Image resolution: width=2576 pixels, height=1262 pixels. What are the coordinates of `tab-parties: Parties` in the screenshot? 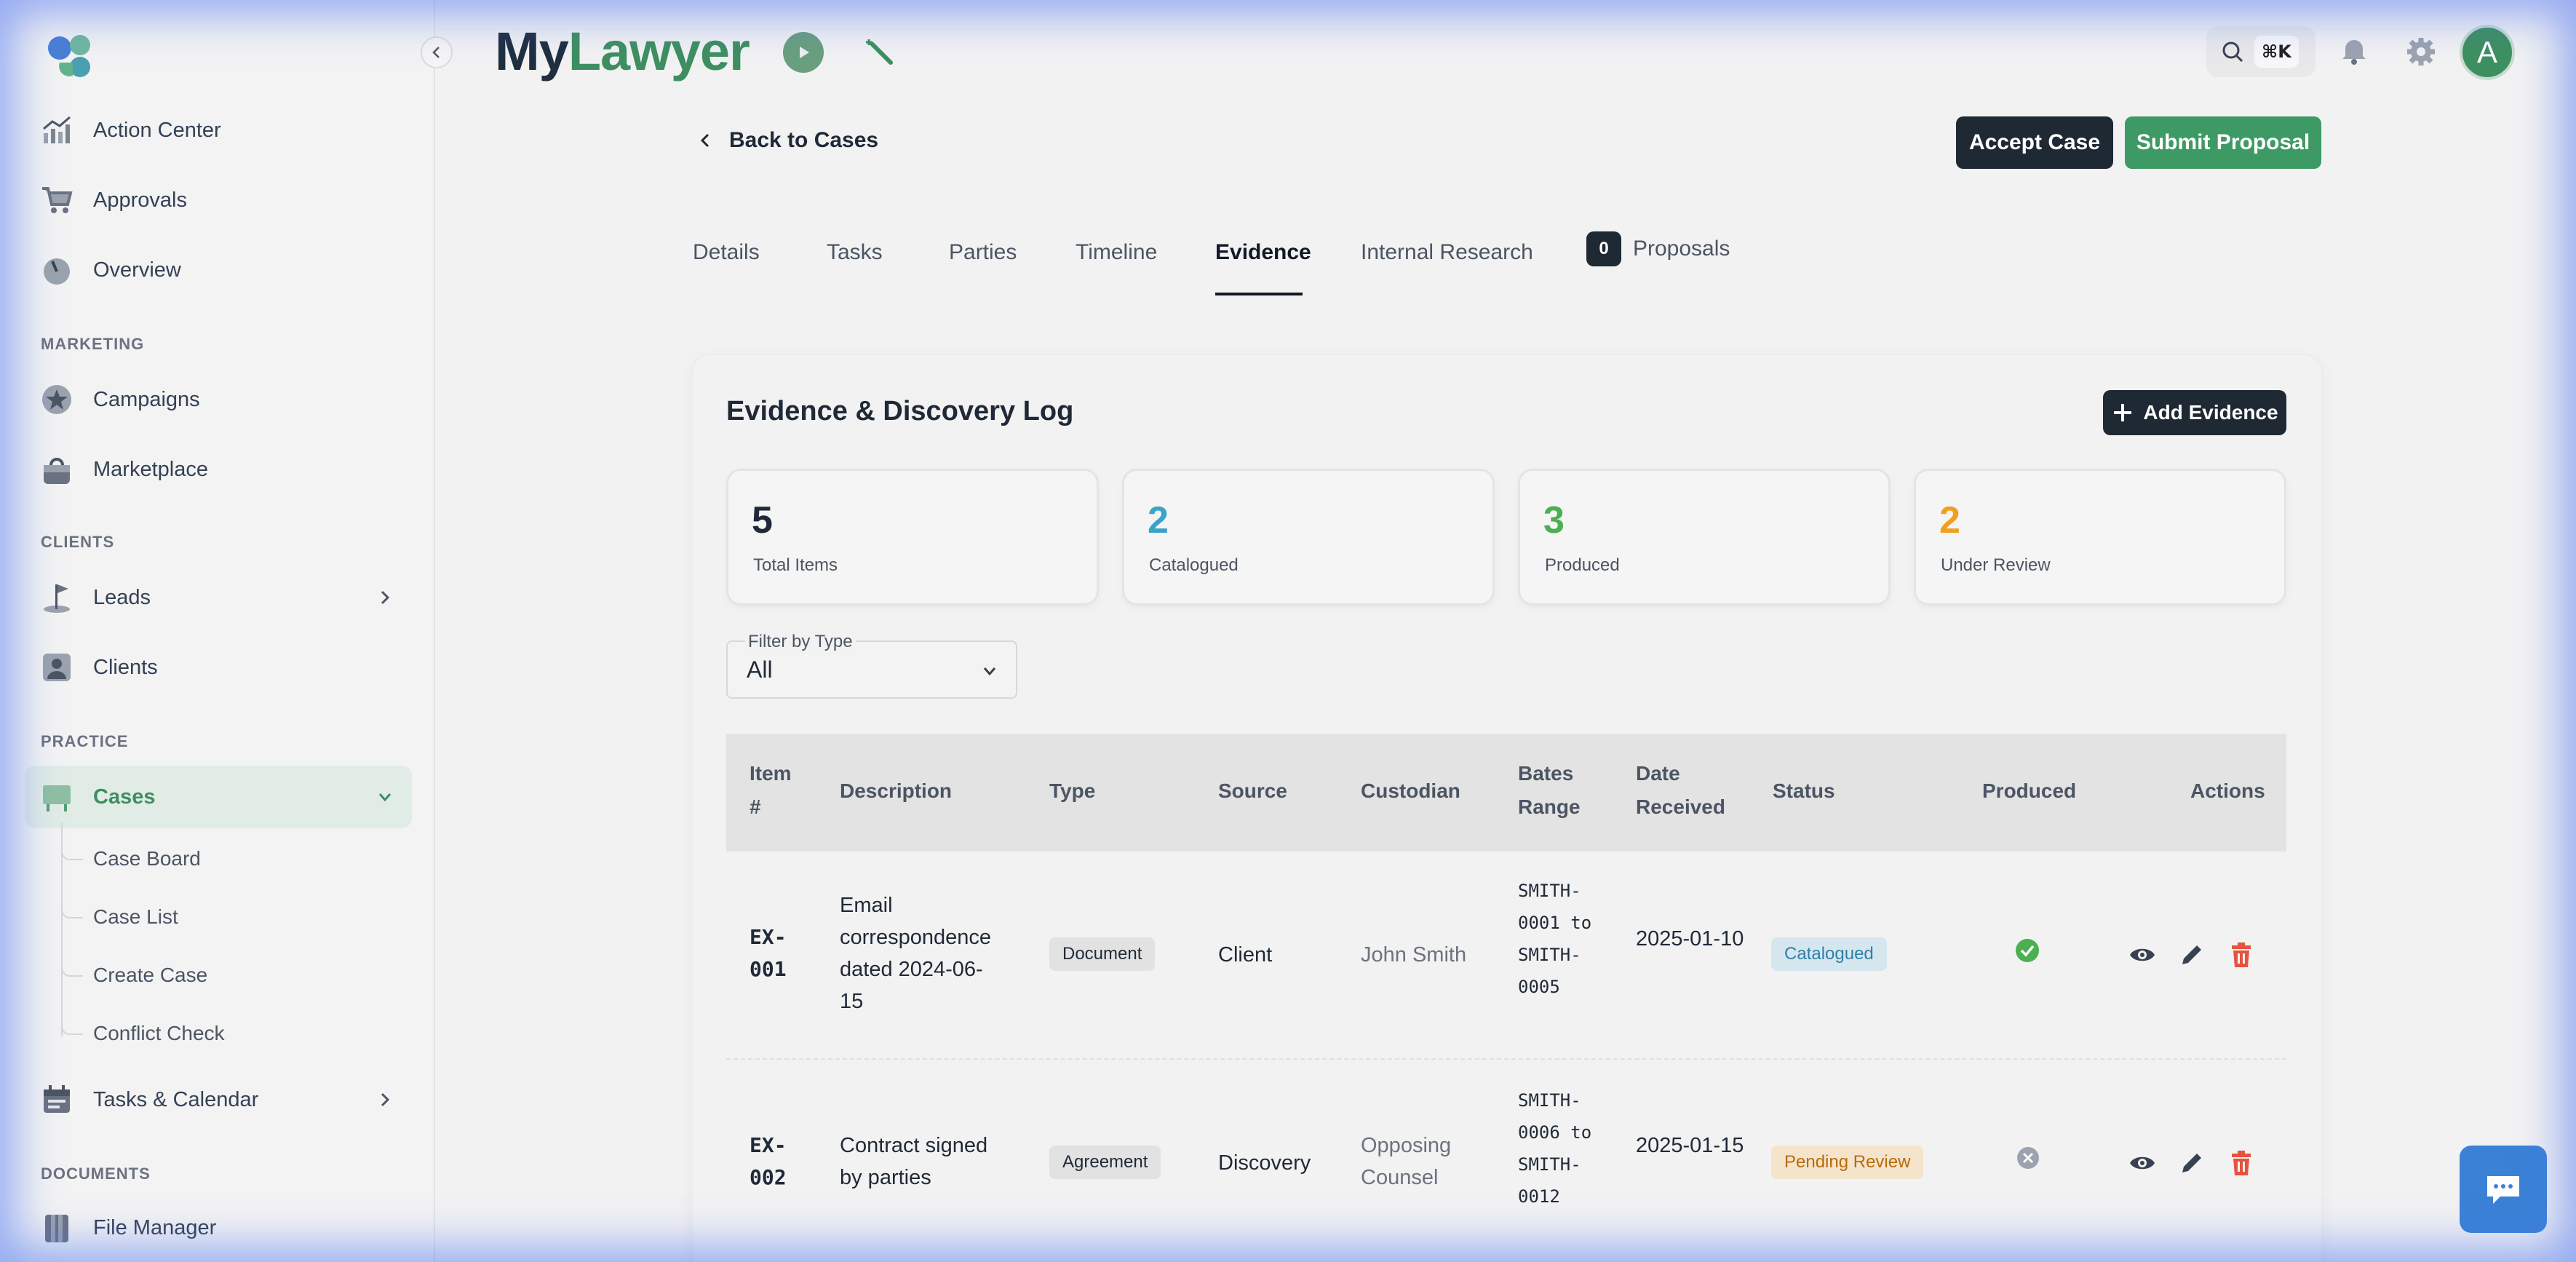 It's located at (983, 252).